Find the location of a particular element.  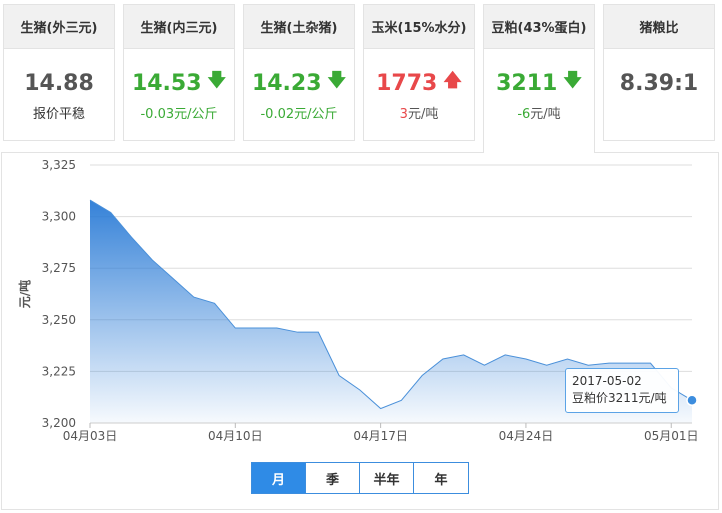

card-subtext: -6元/吨 is located at coordinates (539, 112).